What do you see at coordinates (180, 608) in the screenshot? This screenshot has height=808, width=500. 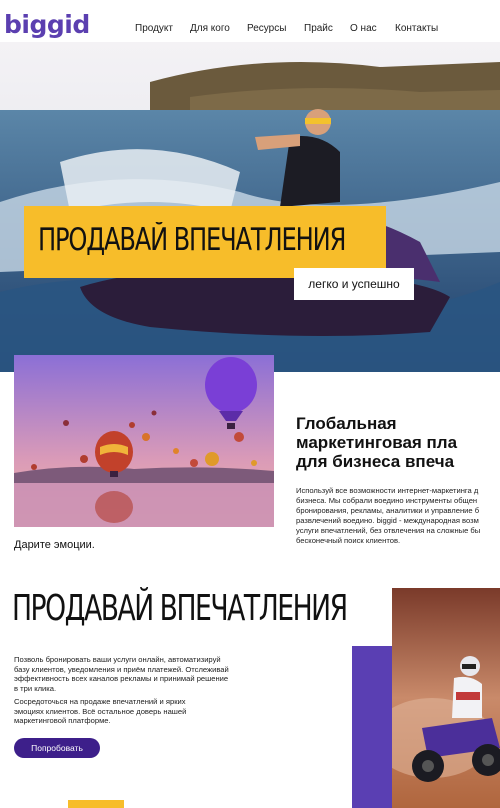 I see `section-title: ПРОДАВАЙ ВПЕЧАТЛЕНИЯ` at bounding box center [180, 608].